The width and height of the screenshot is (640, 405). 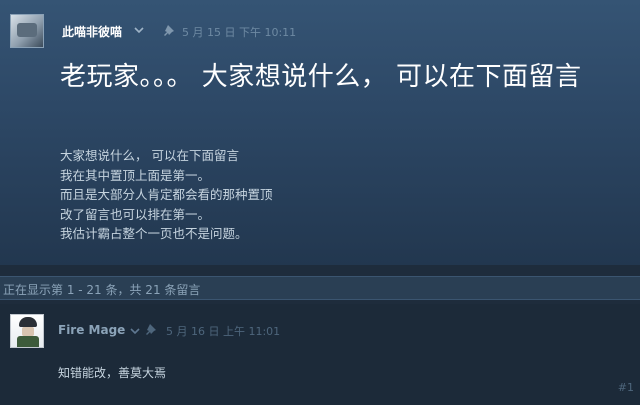 What do you see at coordinates (154, 233) in the screenshot?
I see `post-body-line: 我估计霸占整个一页也不是问题。` at bounding box center [154, 233].